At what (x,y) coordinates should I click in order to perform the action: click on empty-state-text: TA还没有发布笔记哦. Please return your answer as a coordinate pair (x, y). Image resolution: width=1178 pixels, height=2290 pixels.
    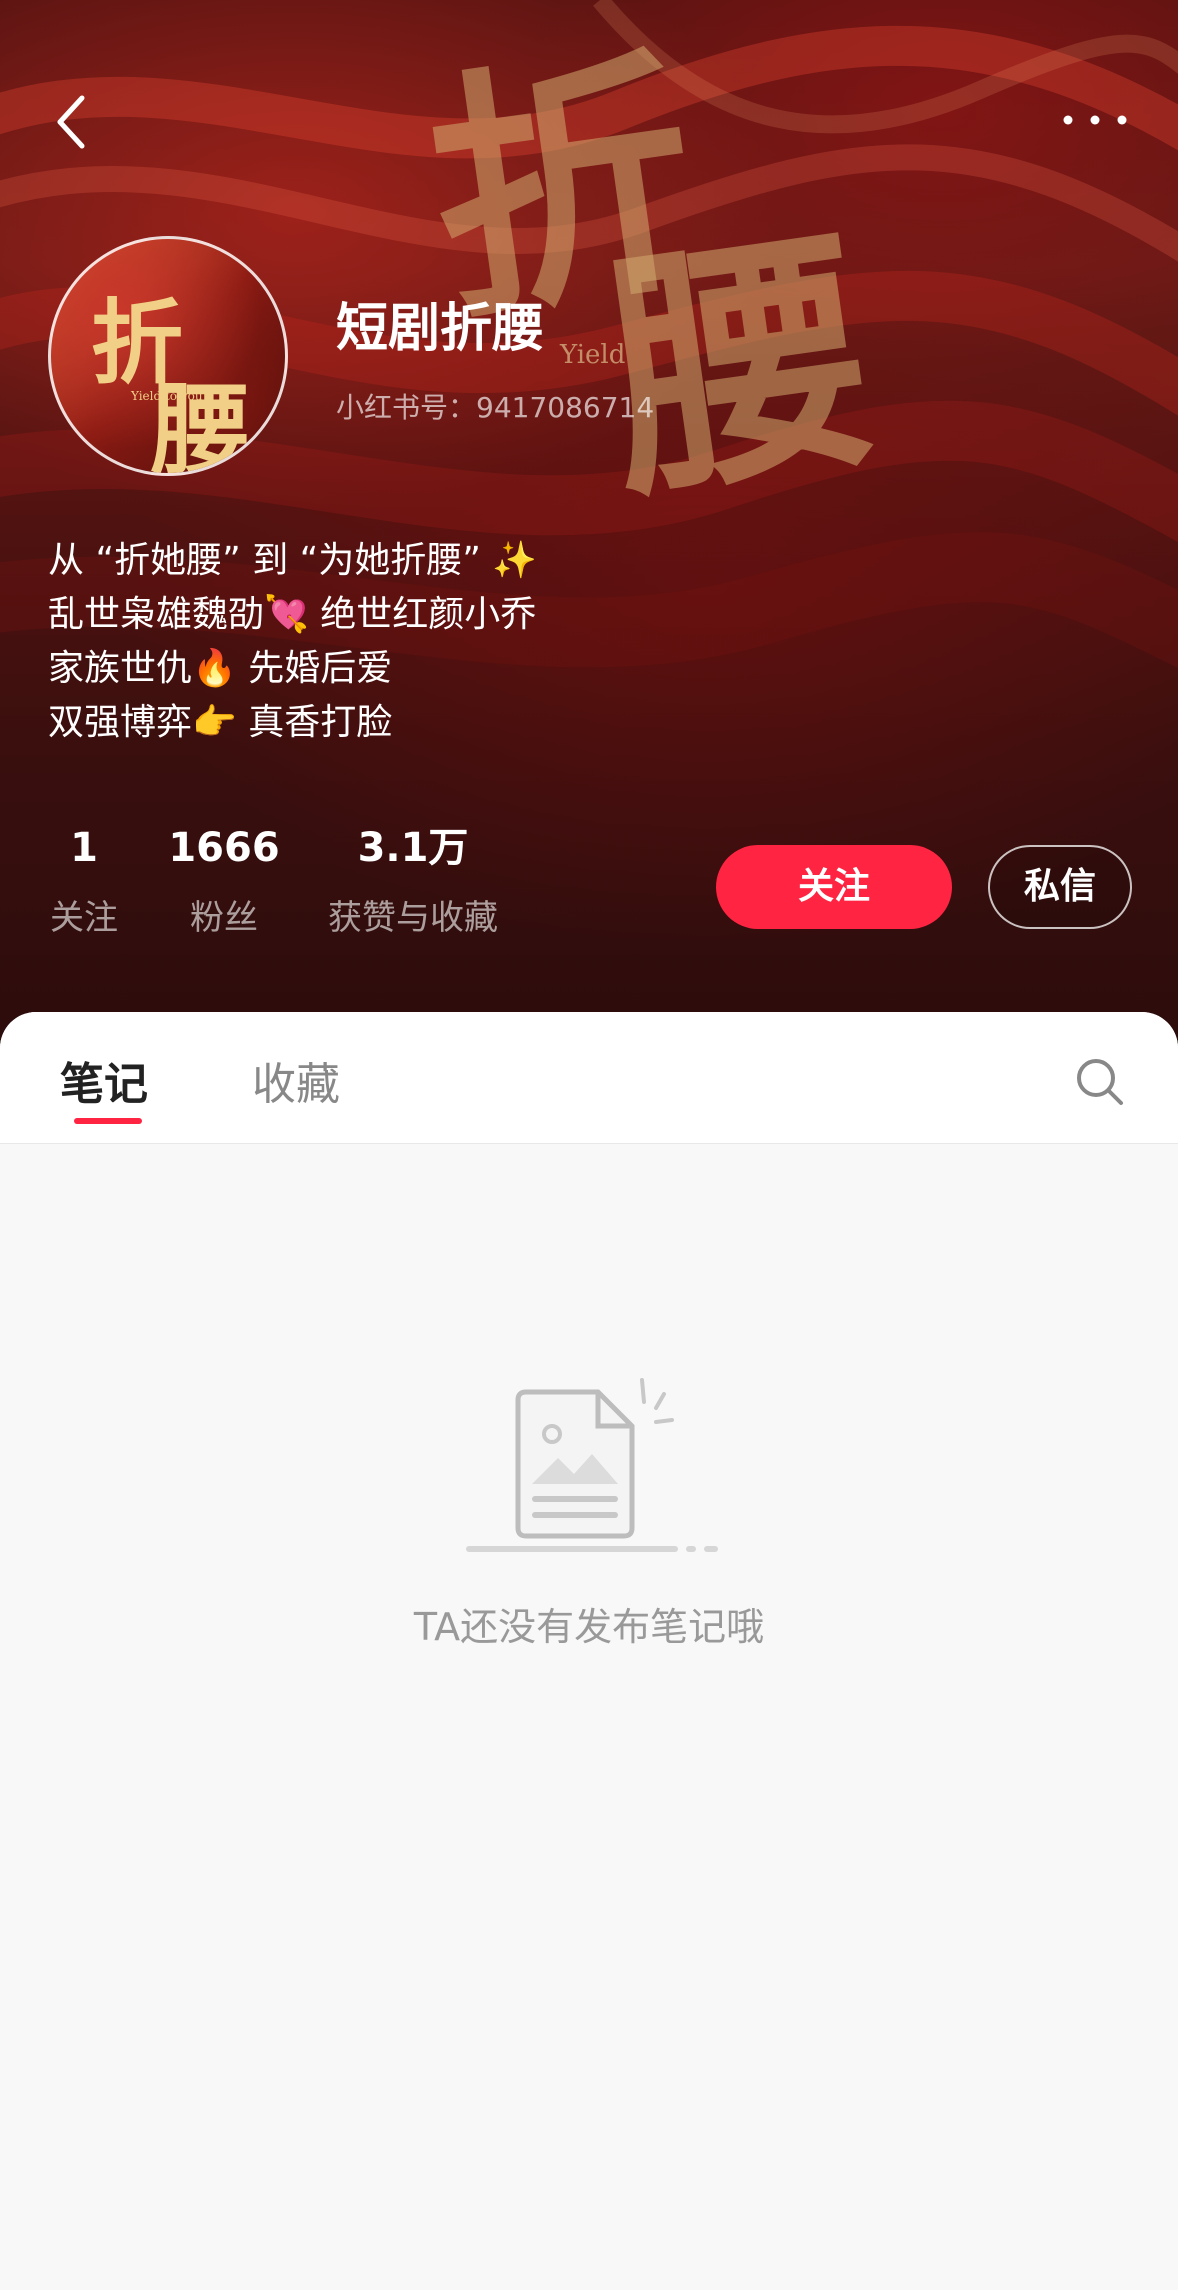
    Looking at the image, I should click on (589, 1627).